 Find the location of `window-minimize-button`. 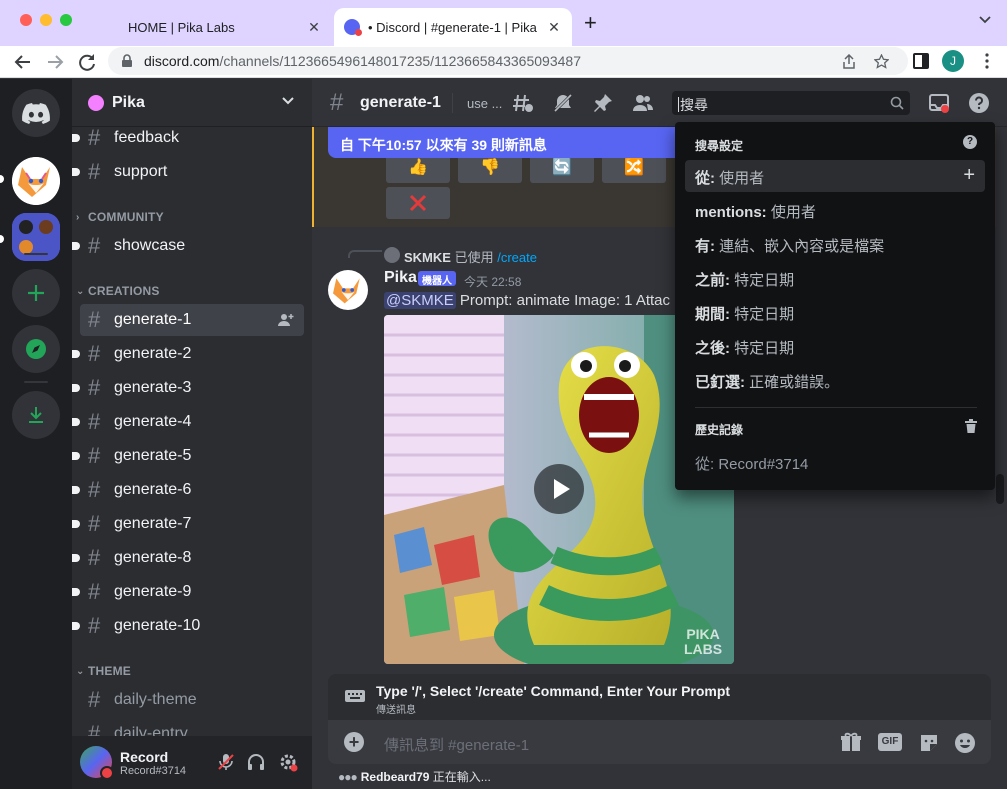

window-minimize-button is located at coordinates (46, 20).